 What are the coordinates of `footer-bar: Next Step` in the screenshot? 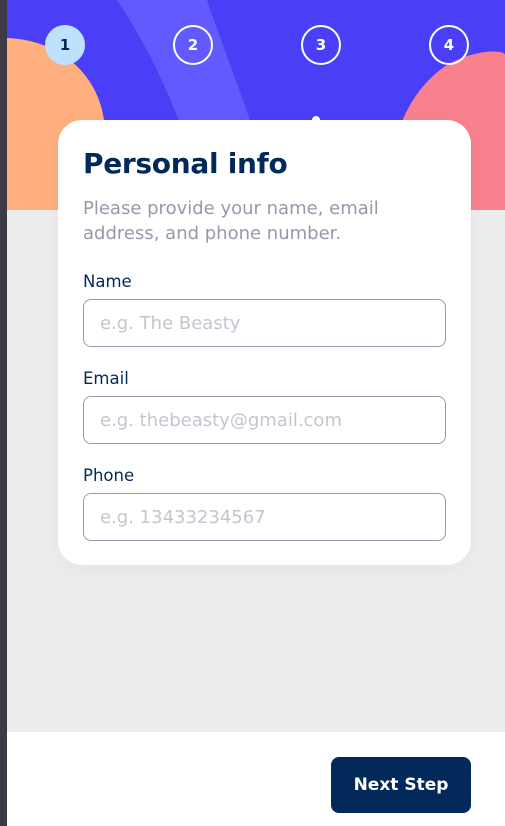 It's located at (256, 779).